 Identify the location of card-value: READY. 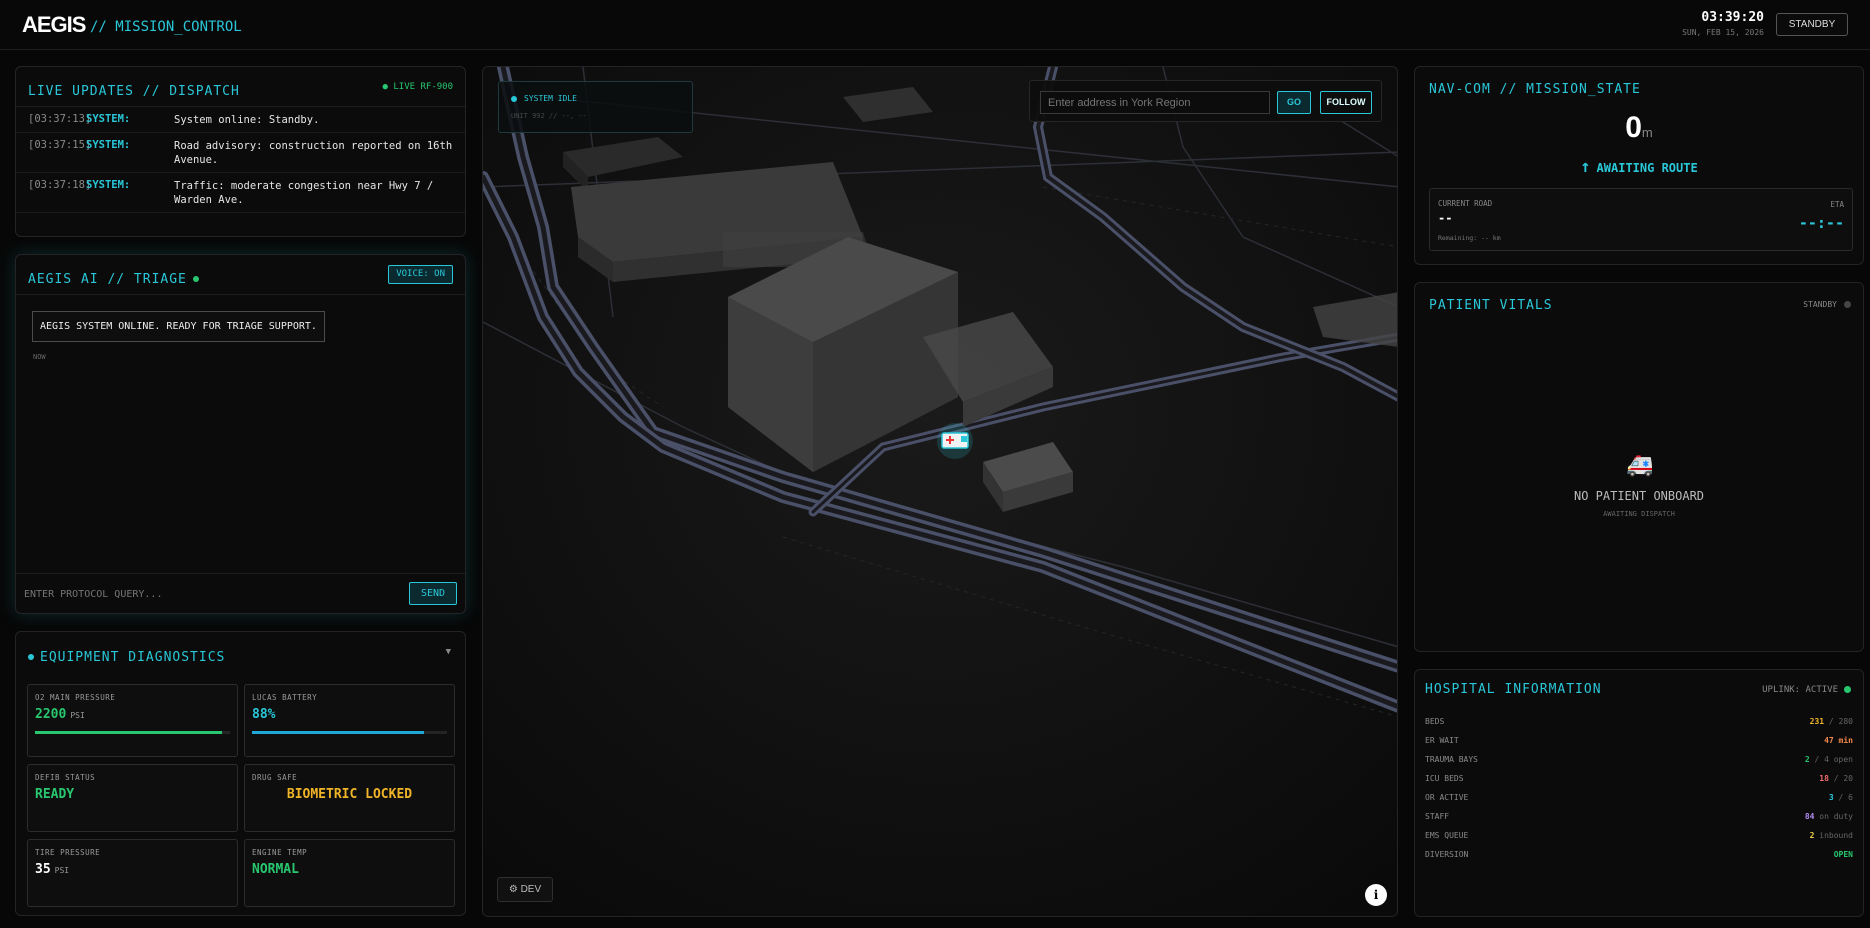
(55, 794).